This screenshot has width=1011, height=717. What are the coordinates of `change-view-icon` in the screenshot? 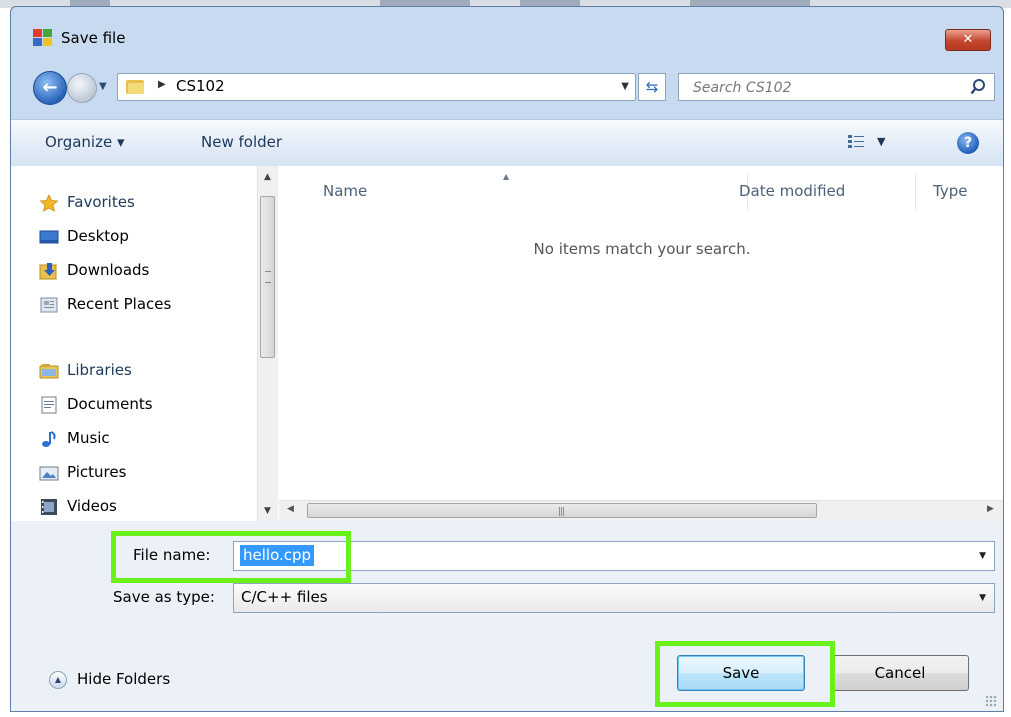 It's located at (856, 142).